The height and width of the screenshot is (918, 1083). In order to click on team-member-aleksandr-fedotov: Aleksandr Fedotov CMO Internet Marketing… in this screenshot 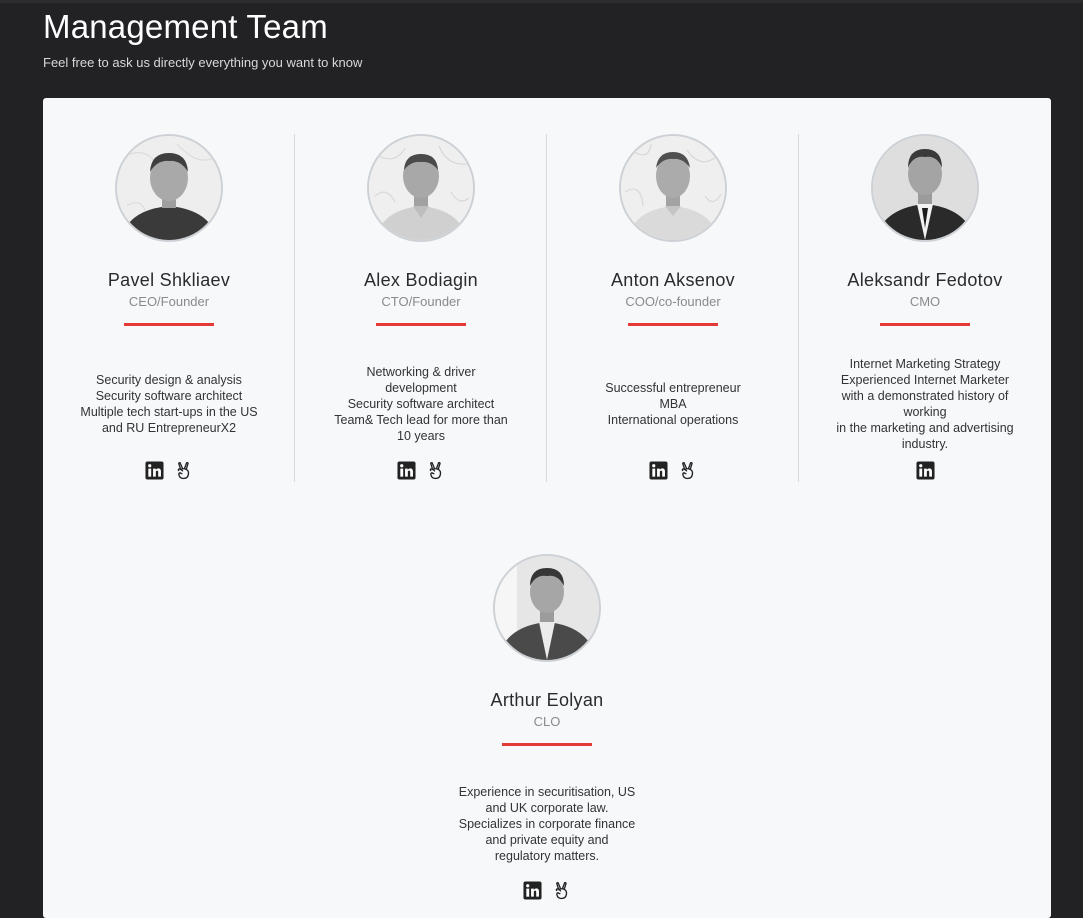, I will do `click(925, 308)`.